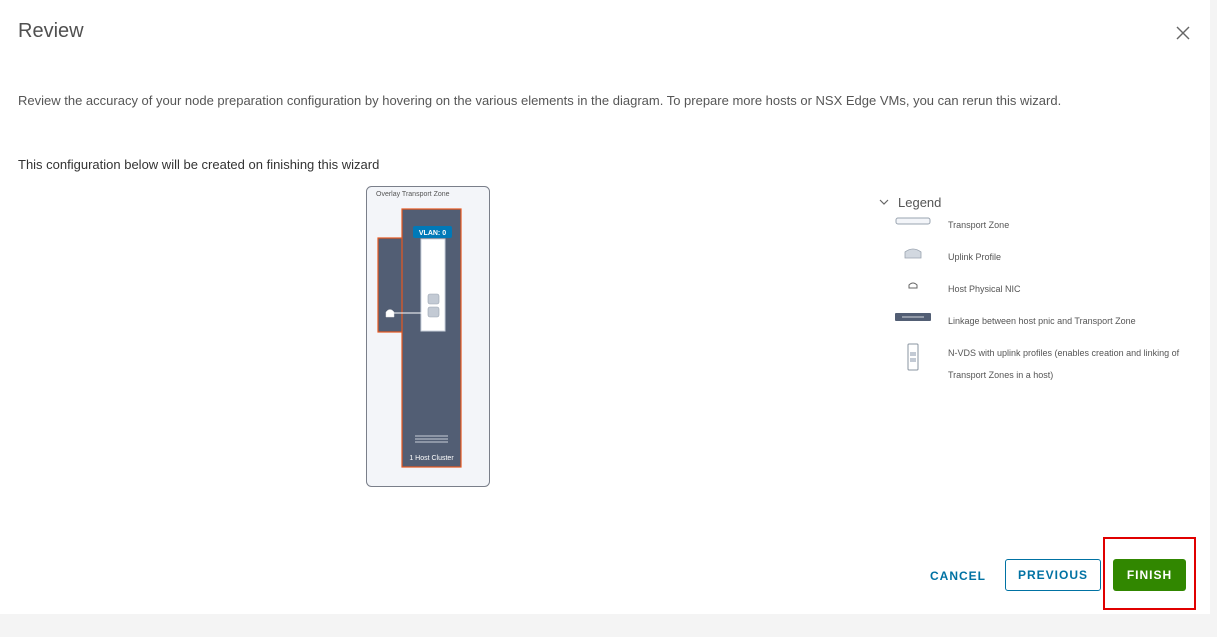 The width and height of the screenshot is (1217, 637). I want to click on cluster-label: 1 Host Cluster, so click(431, 458).